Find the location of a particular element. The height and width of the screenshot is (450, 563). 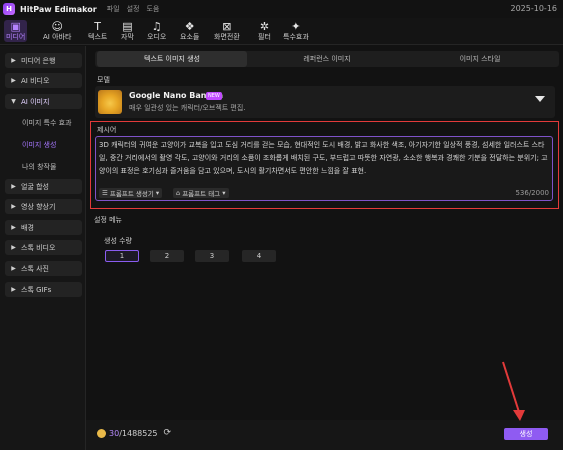

tool-transition: ⊠ 화면전환 is located at coordinates (227, 31).